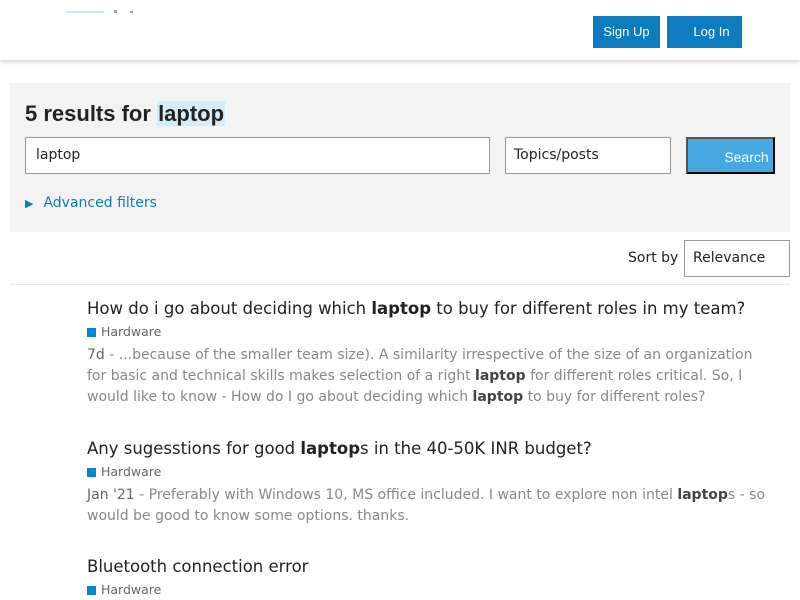  I want to click on log-in-button: Log In, so click(704, 32).